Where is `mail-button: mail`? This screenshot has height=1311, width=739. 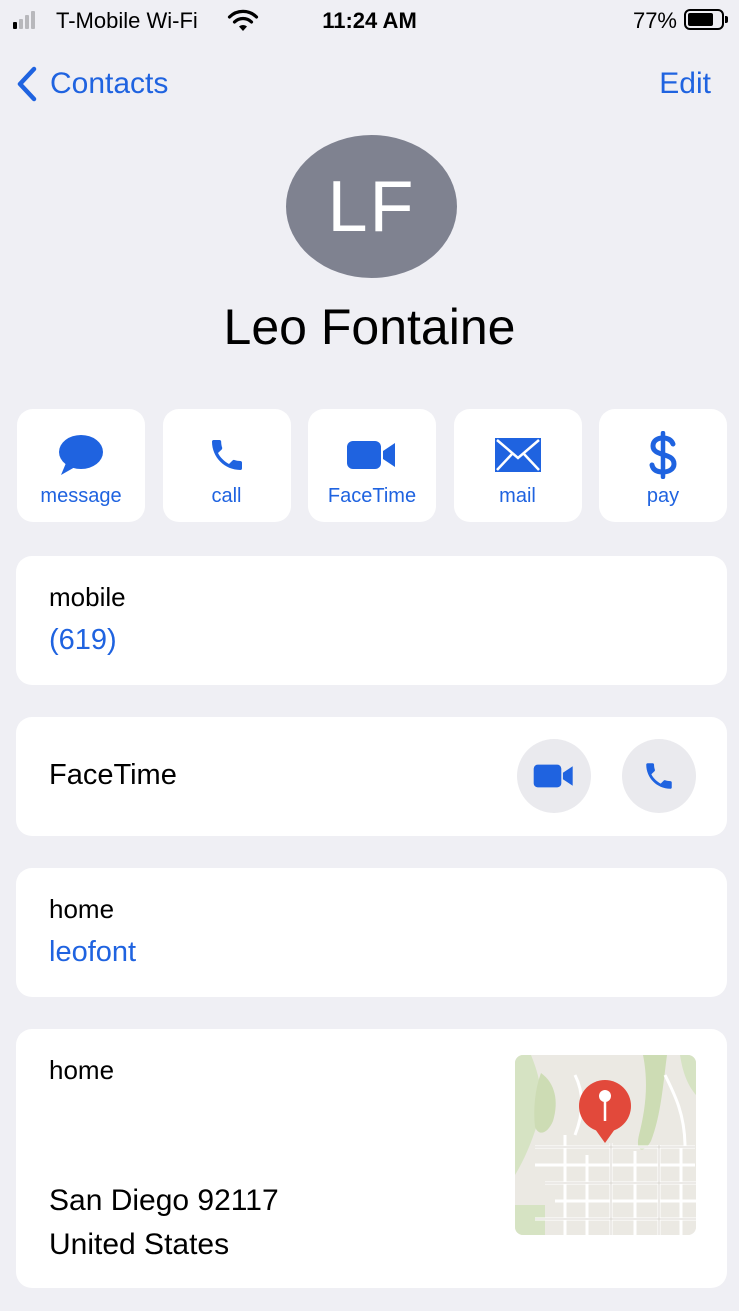 mail-button: mail is located at coordinates (517, 465).